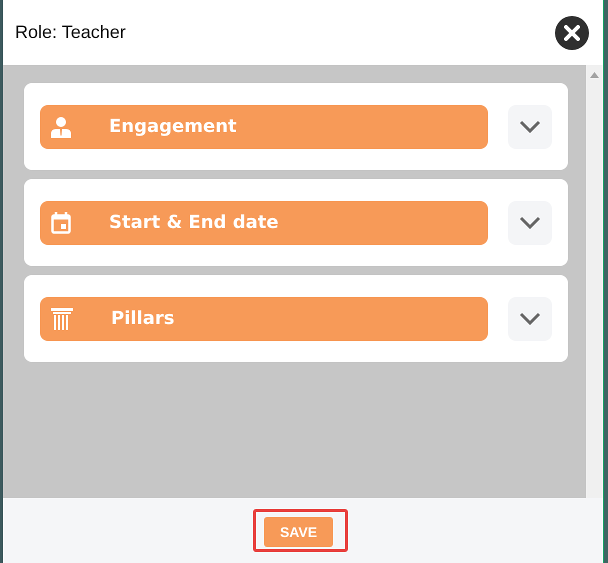 This screenshot has width=608, height=563. I want to click on close-button, so click(572, 33).